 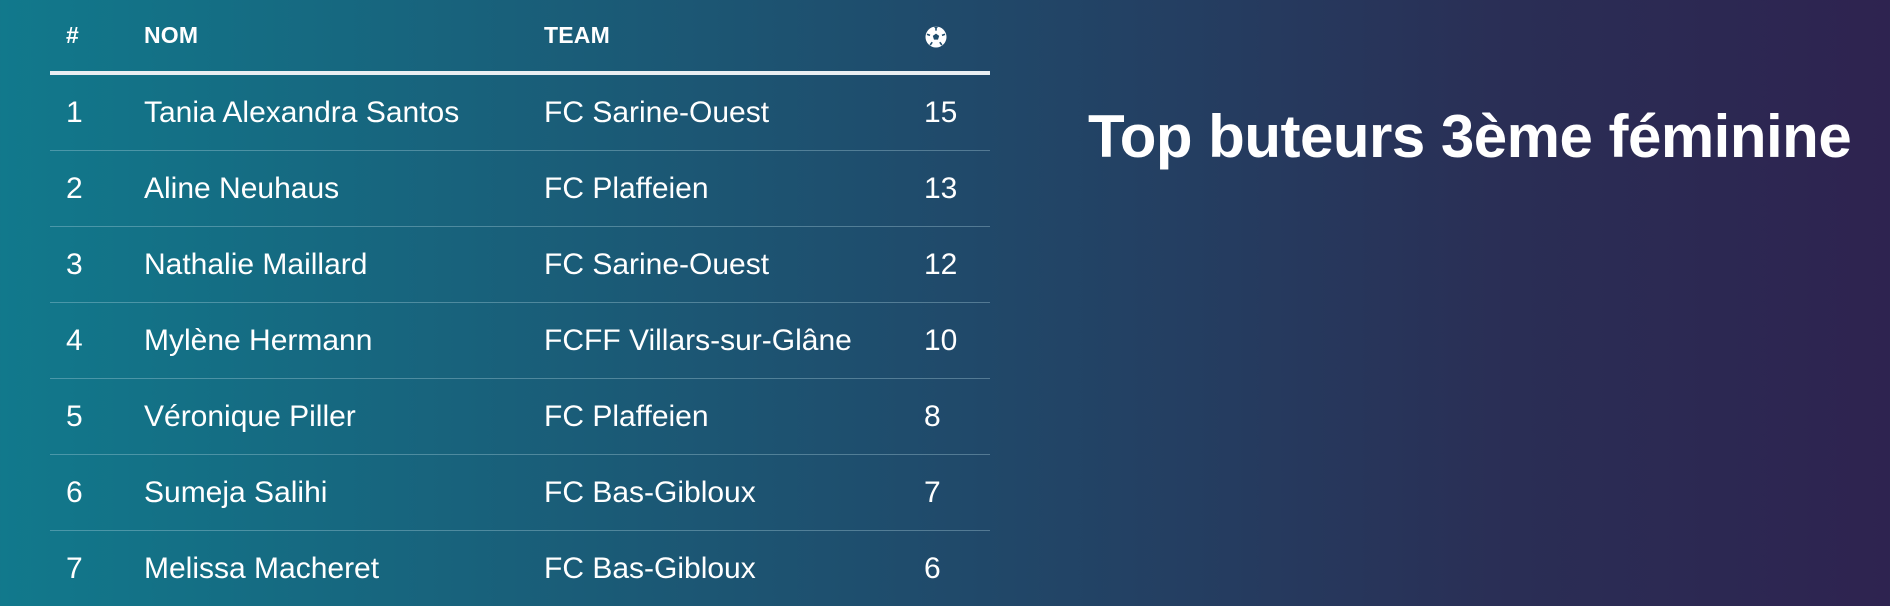 What do you see at coordinates (941, 188) in the screenshot?
I see `goals-cell: 13` at bounding box center [941, 188].